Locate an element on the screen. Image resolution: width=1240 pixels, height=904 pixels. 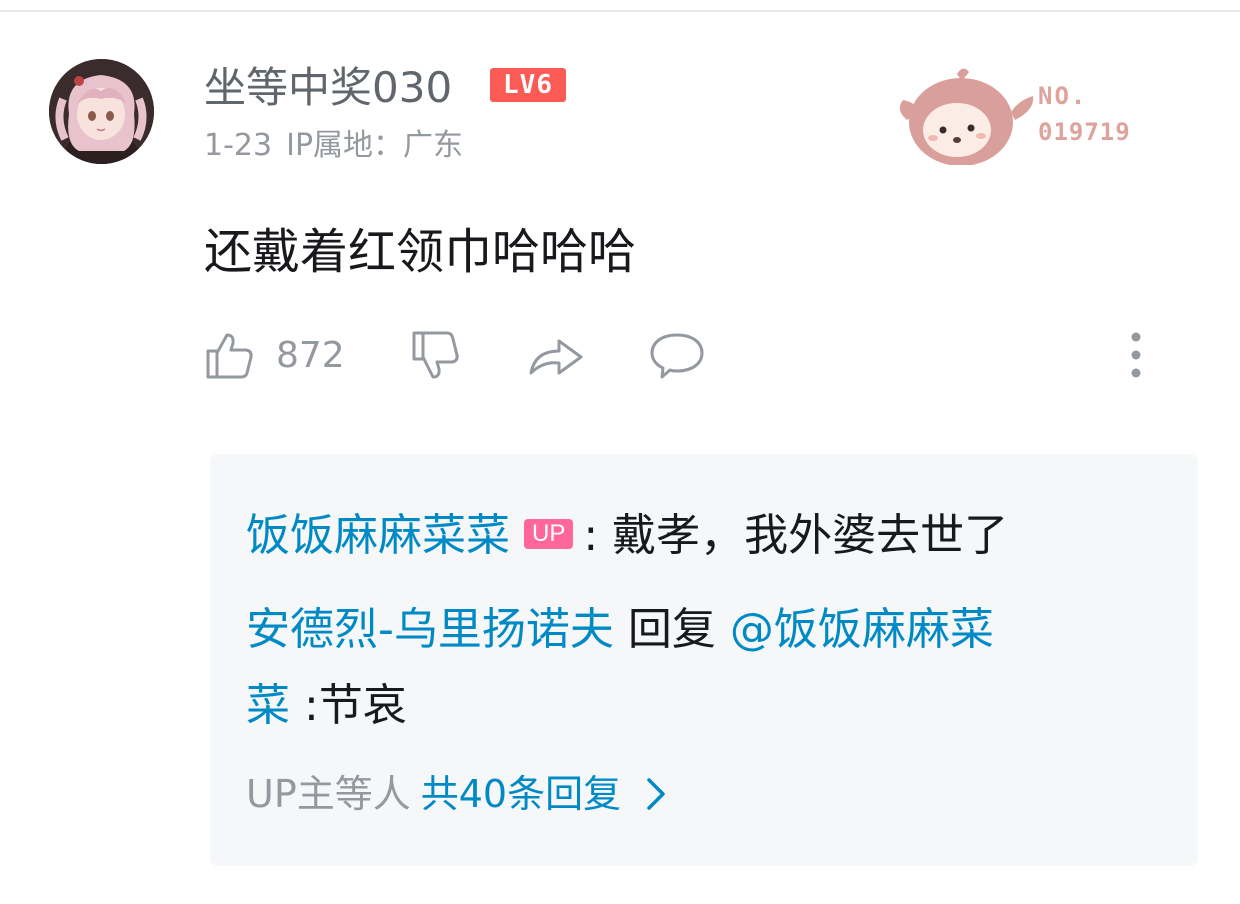
reply-item: 饭饭麻麻菜菜 UP: 戴孝，我外婆去世了 is located at coordinates (627, 536).